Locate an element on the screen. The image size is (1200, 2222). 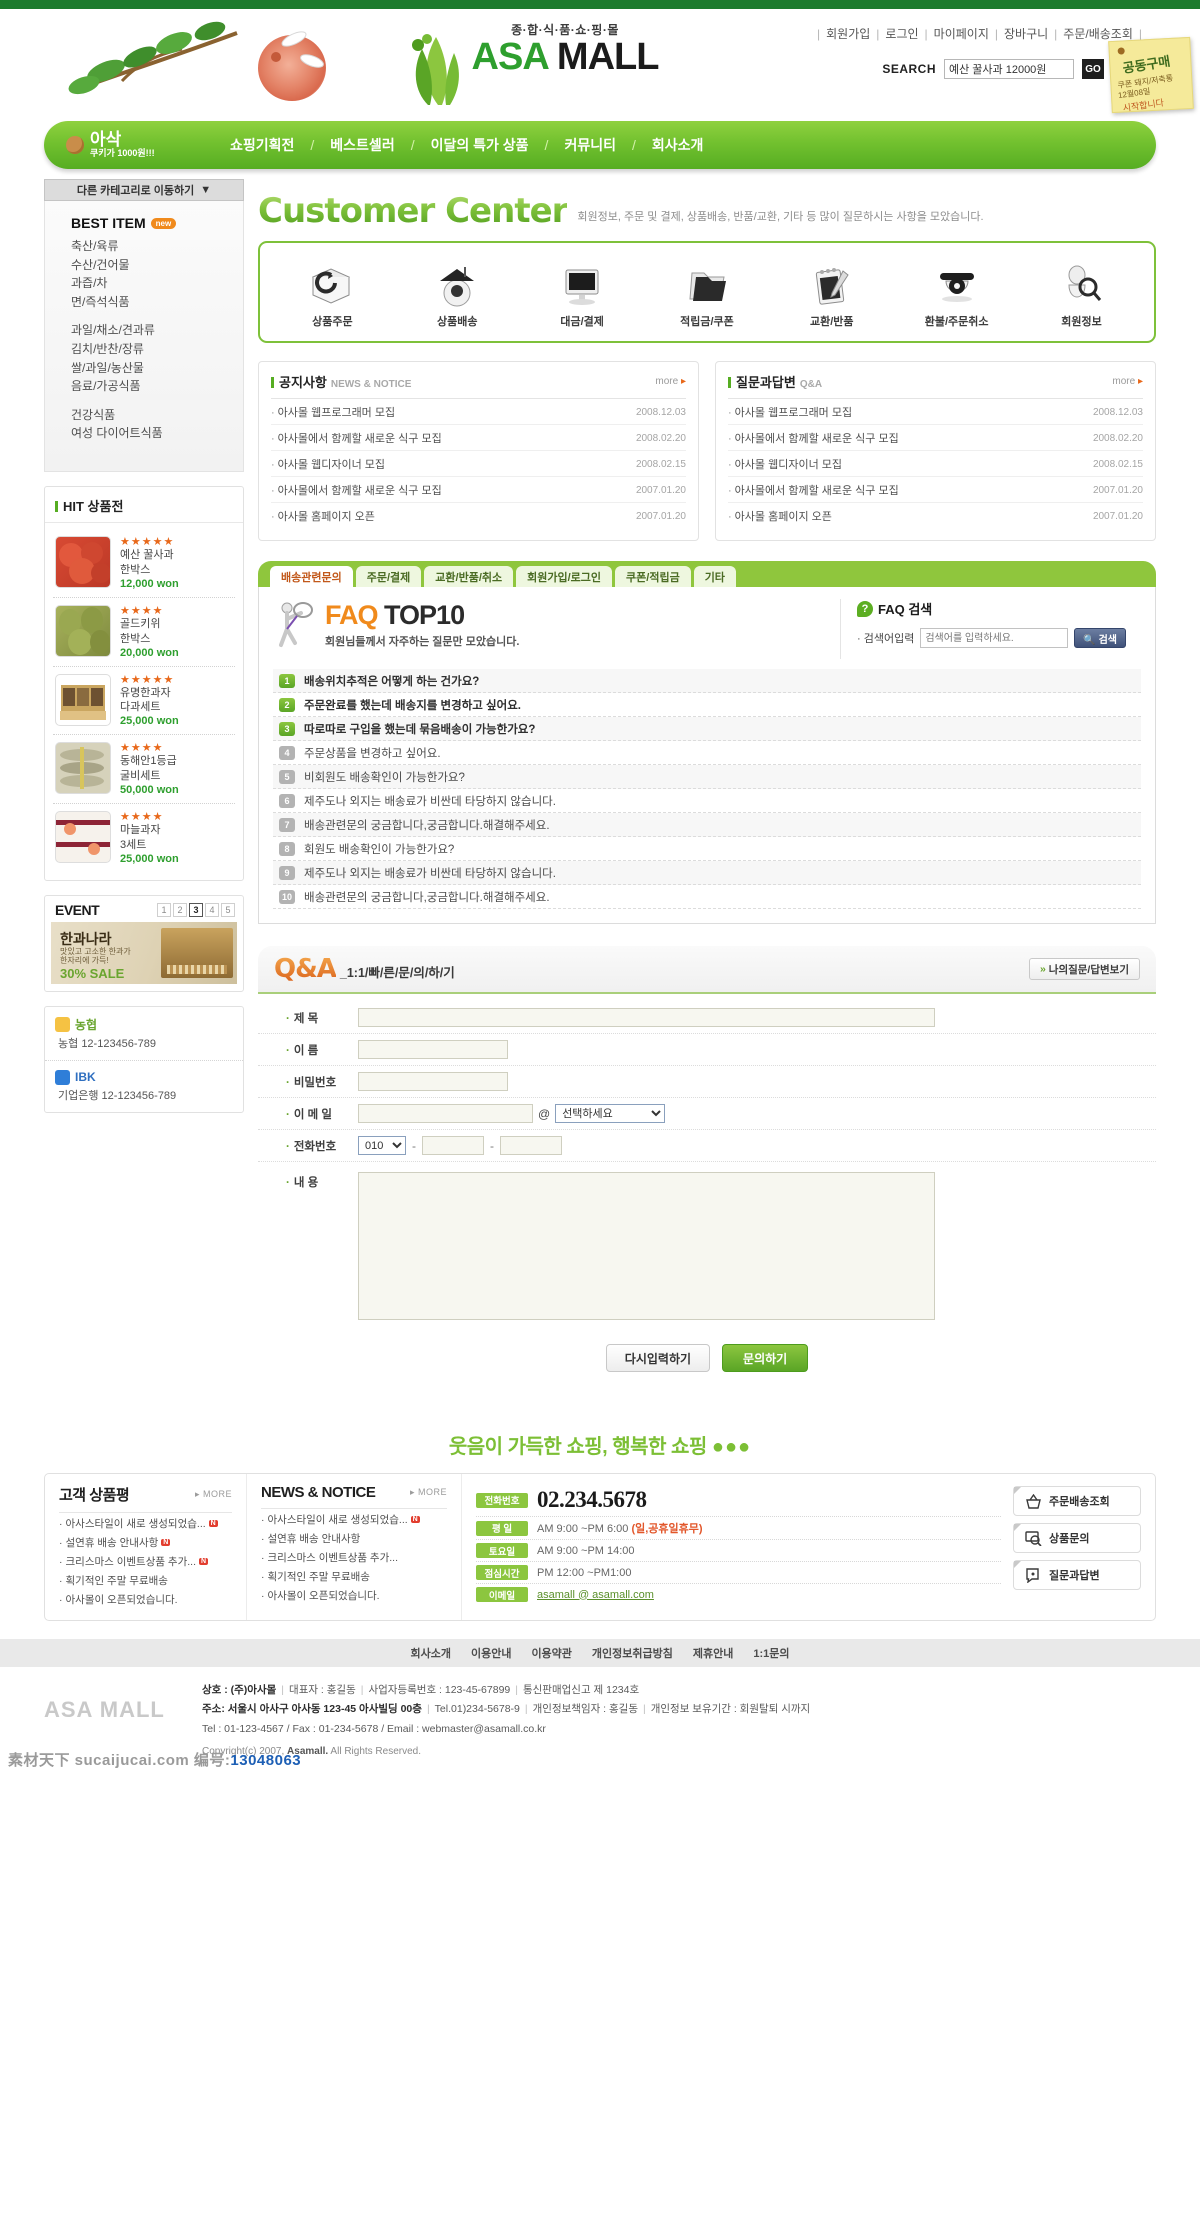
news-more-link: ▸ MORE is located at coordinates (428, 1492).